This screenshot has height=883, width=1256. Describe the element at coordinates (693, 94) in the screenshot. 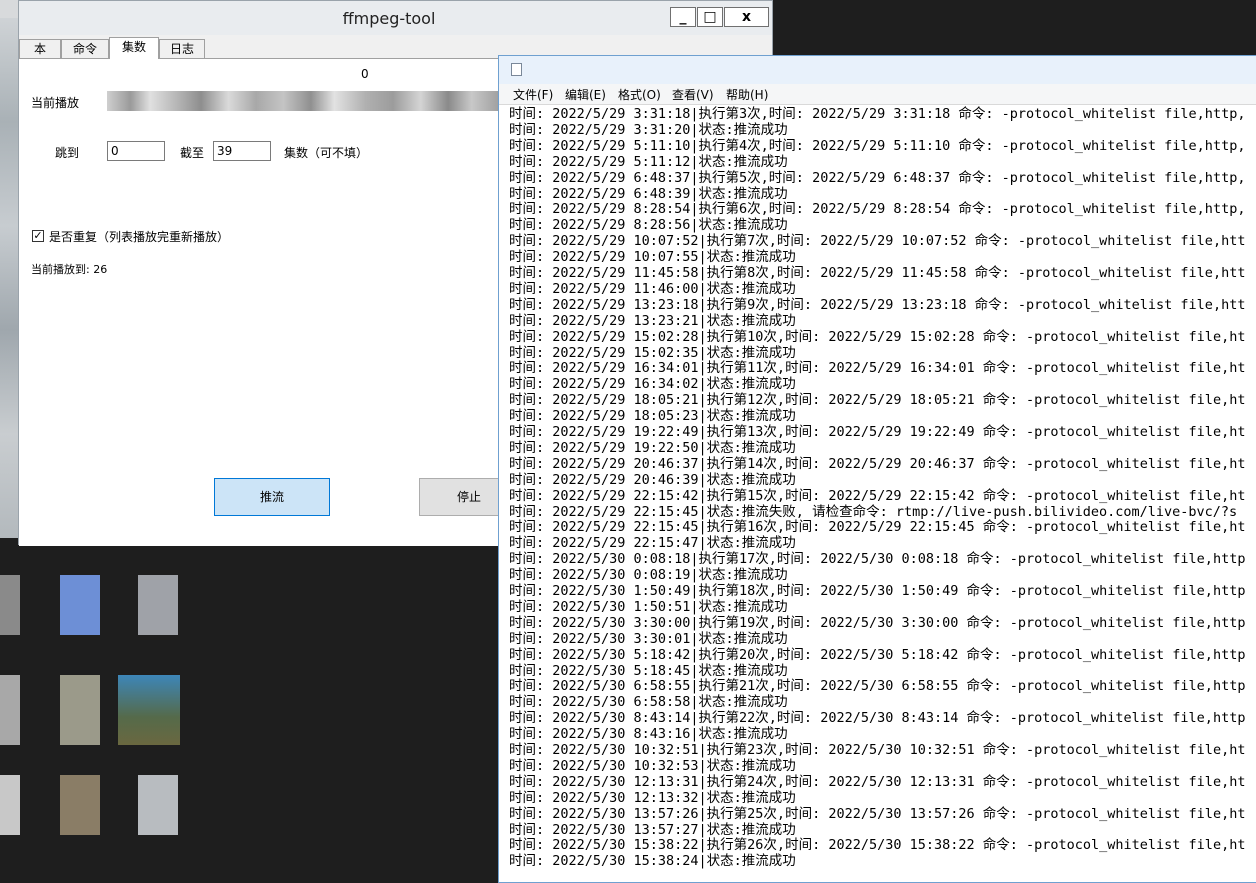

I see `menu-view: 查看(V)` at that location.